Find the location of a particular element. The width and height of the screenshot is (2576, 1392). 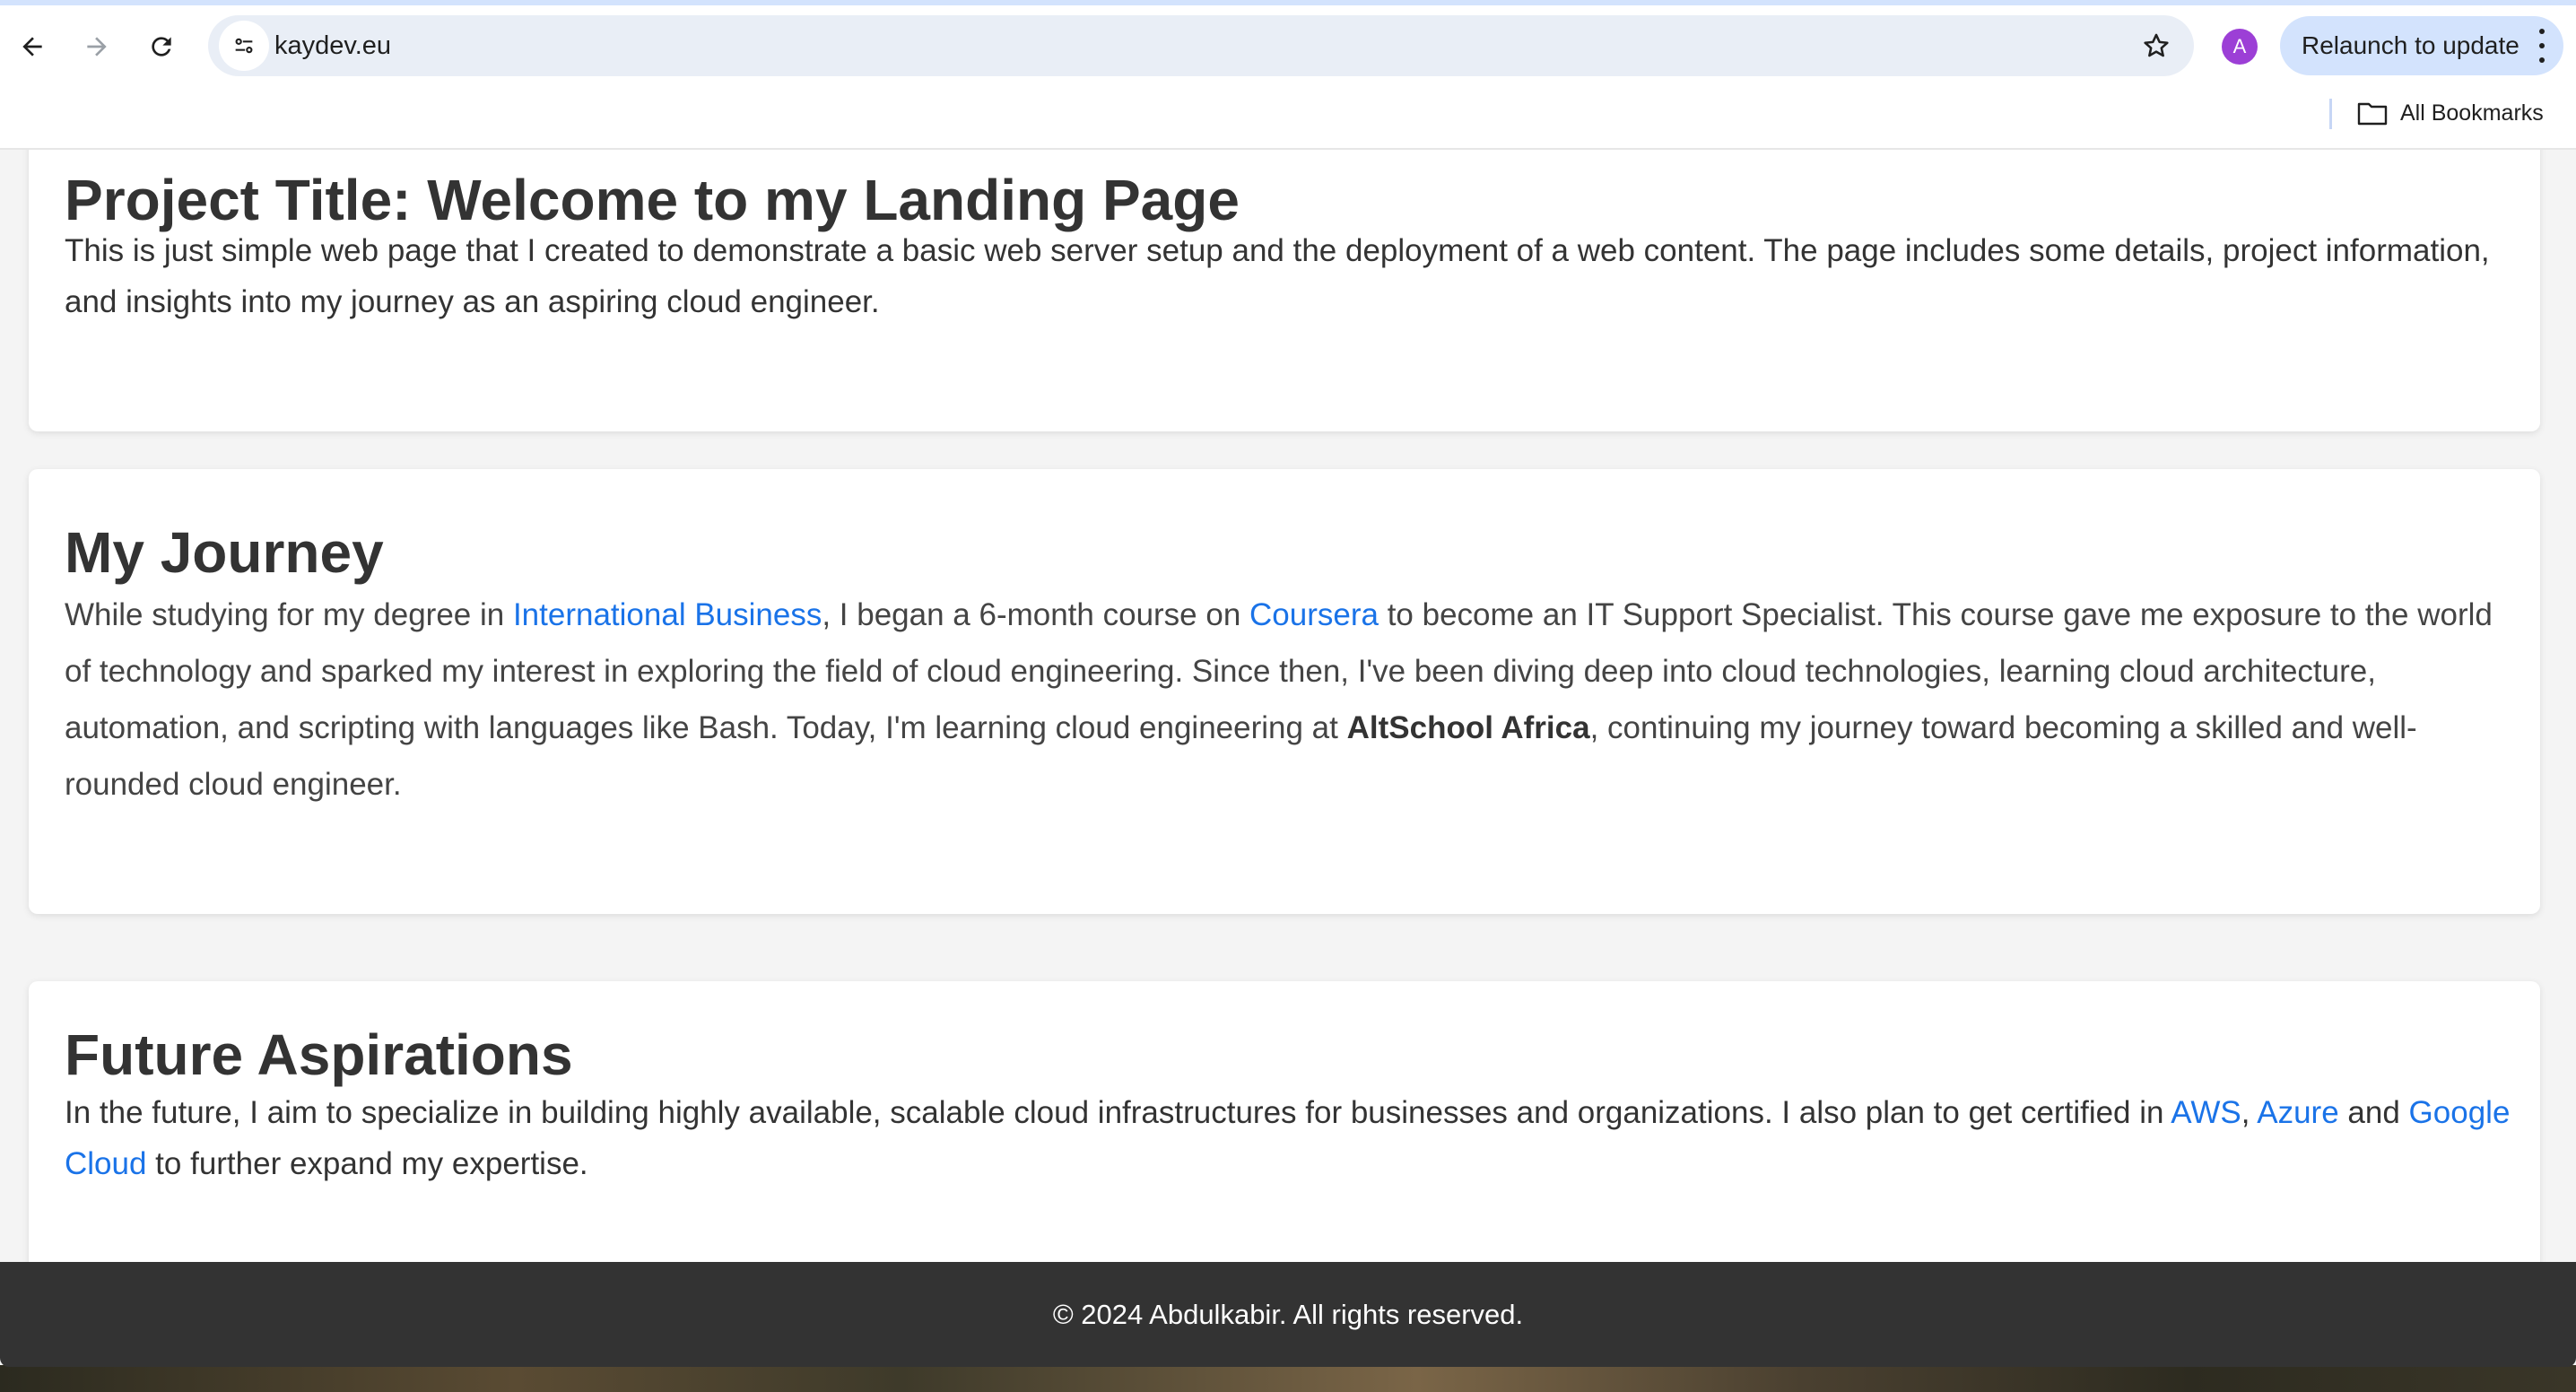

all-bookmarks-button: All Bookmarks is located at coordinates (2450, 113).